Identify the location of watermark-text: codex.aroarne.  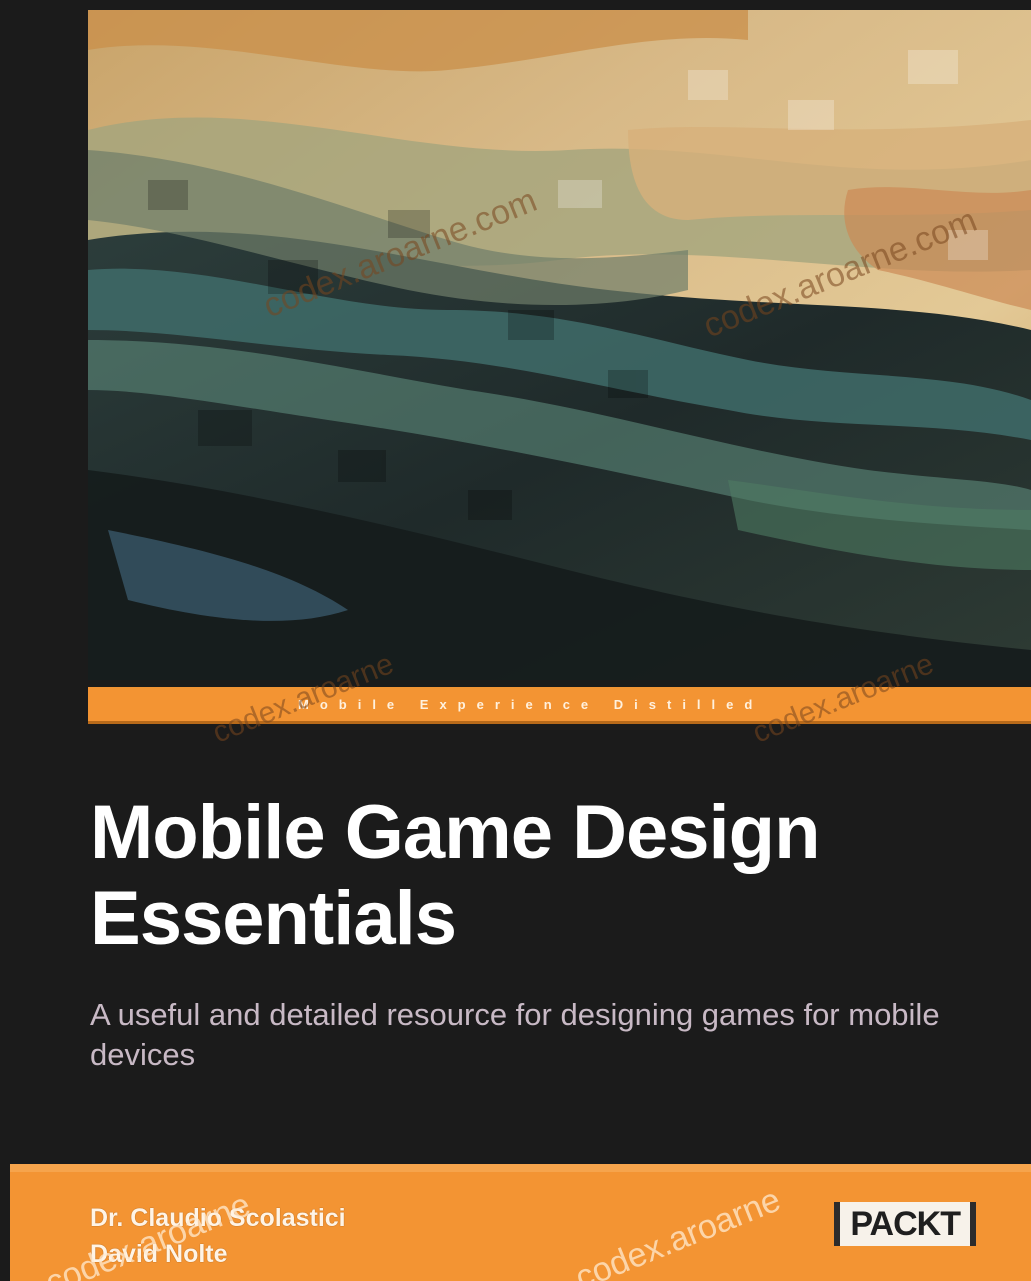
(678, 1230).